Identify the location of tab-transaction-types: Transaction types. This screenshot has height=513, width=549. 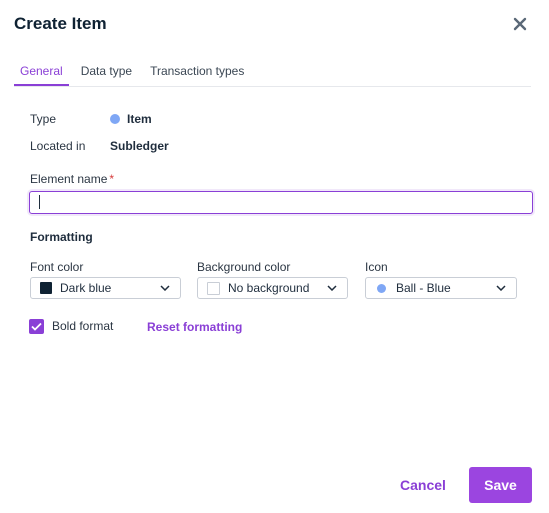
(197, 71).